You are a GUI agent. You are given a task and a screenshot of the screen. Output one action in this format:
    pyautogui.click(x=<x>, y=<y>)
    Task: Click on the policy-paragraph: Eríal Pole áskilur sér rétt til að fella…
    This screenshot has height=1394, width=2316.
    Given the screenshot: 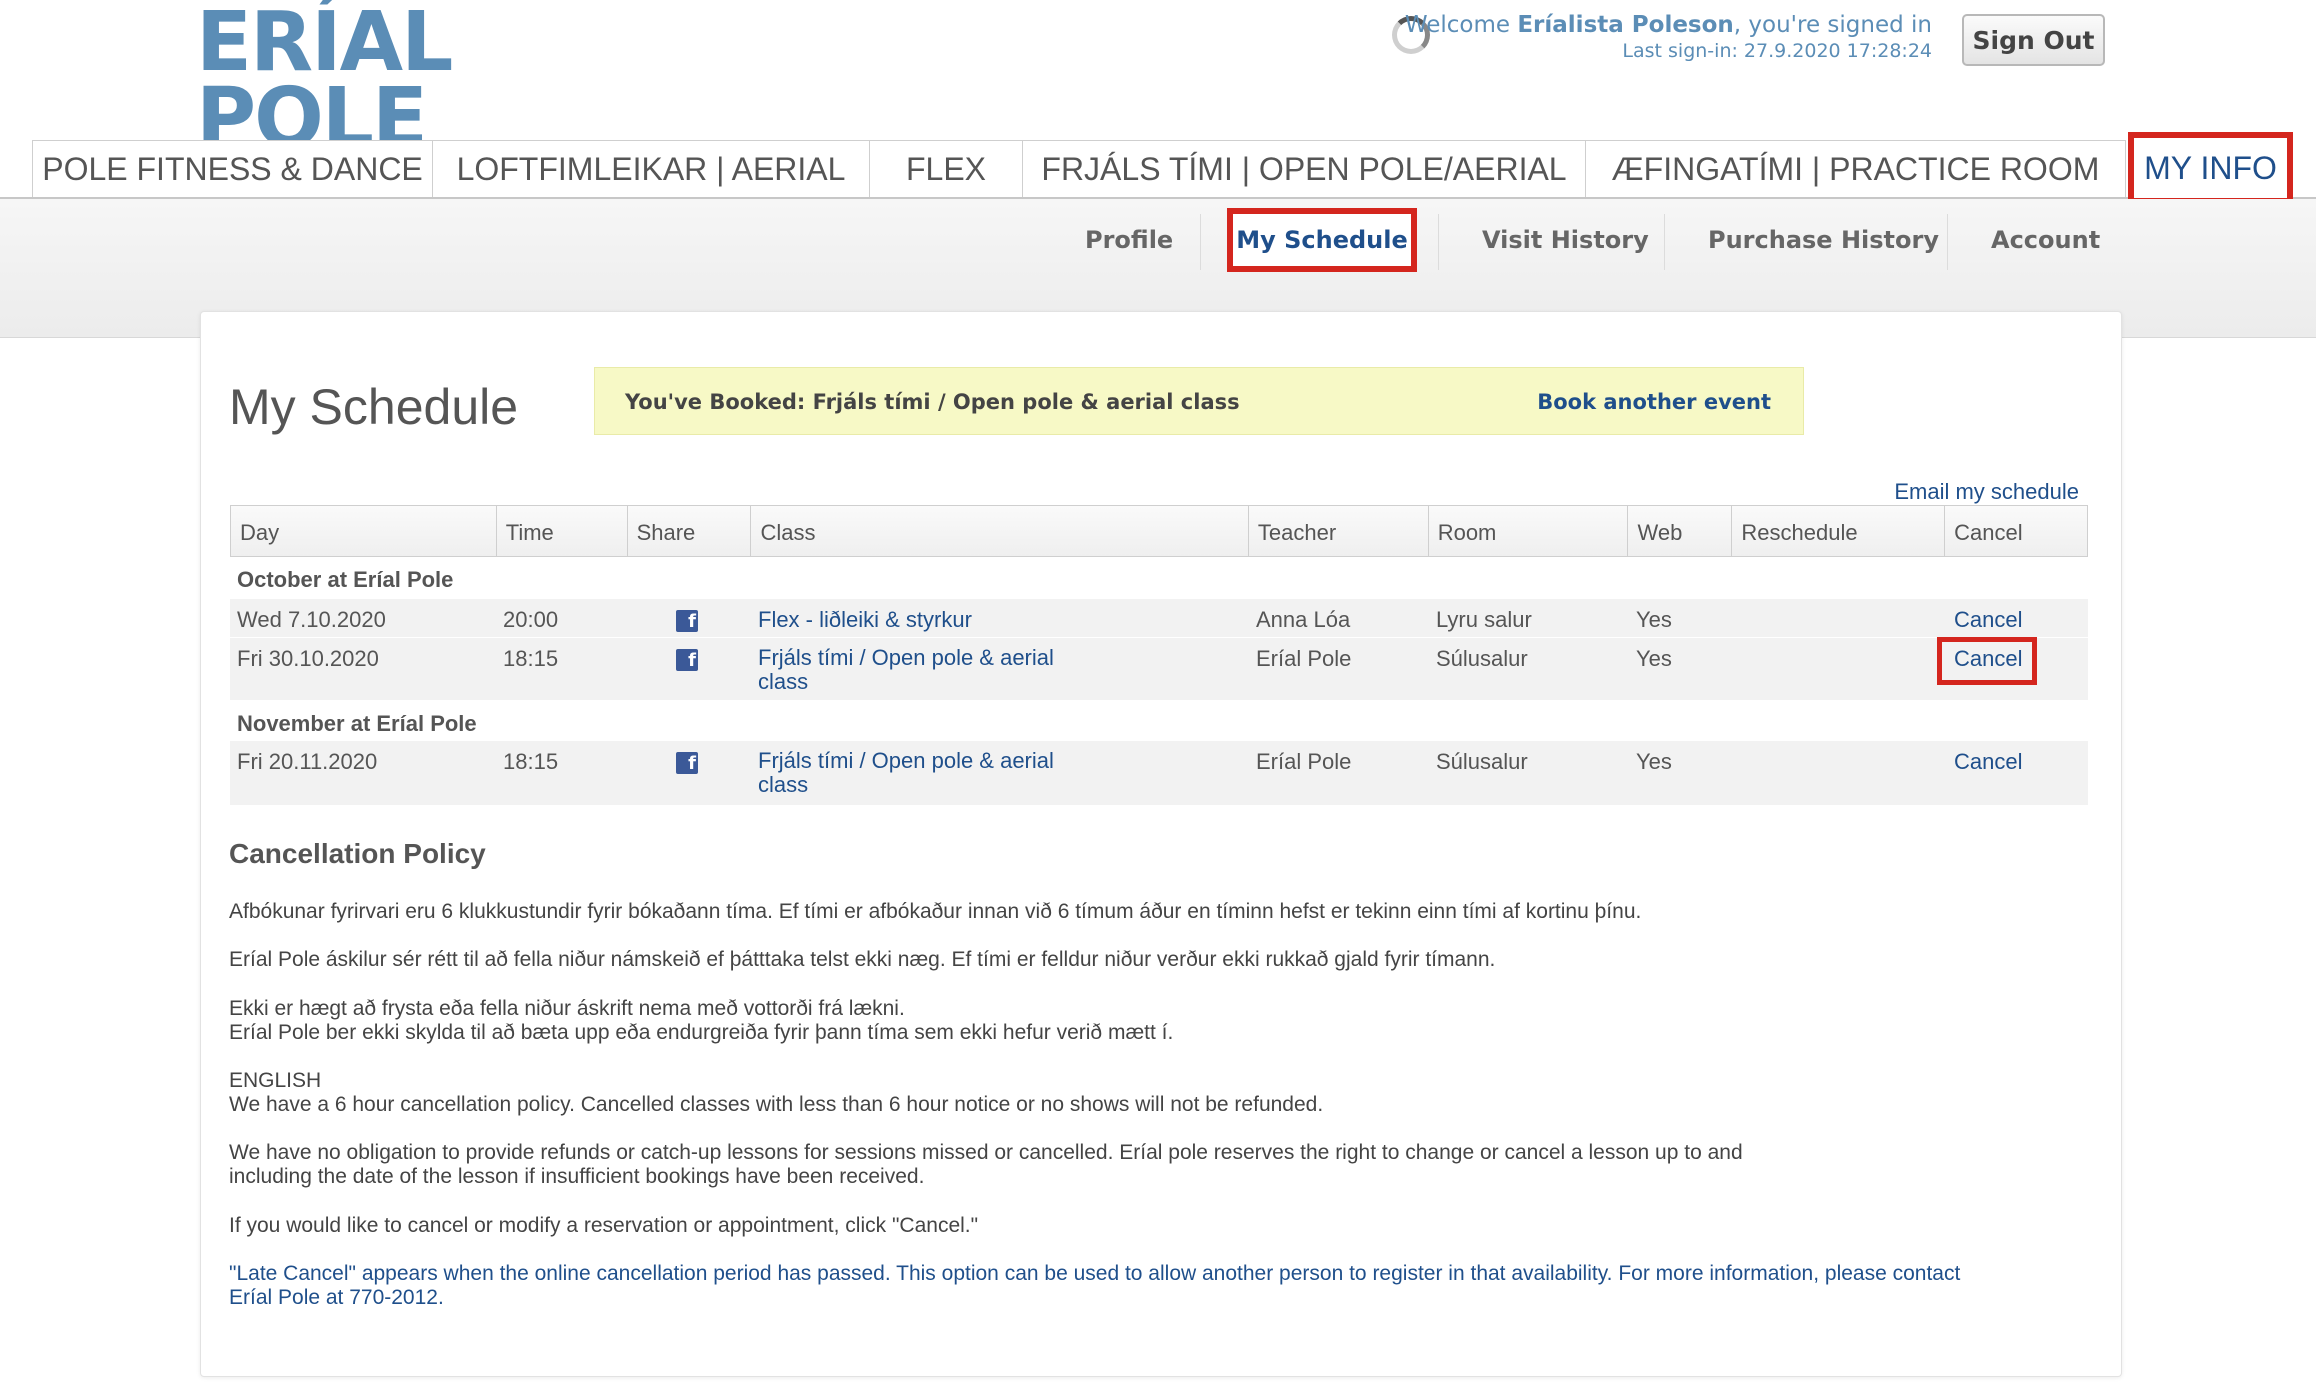 What is the action you would take?
    pyautogui.click(x=862, y=959)
    